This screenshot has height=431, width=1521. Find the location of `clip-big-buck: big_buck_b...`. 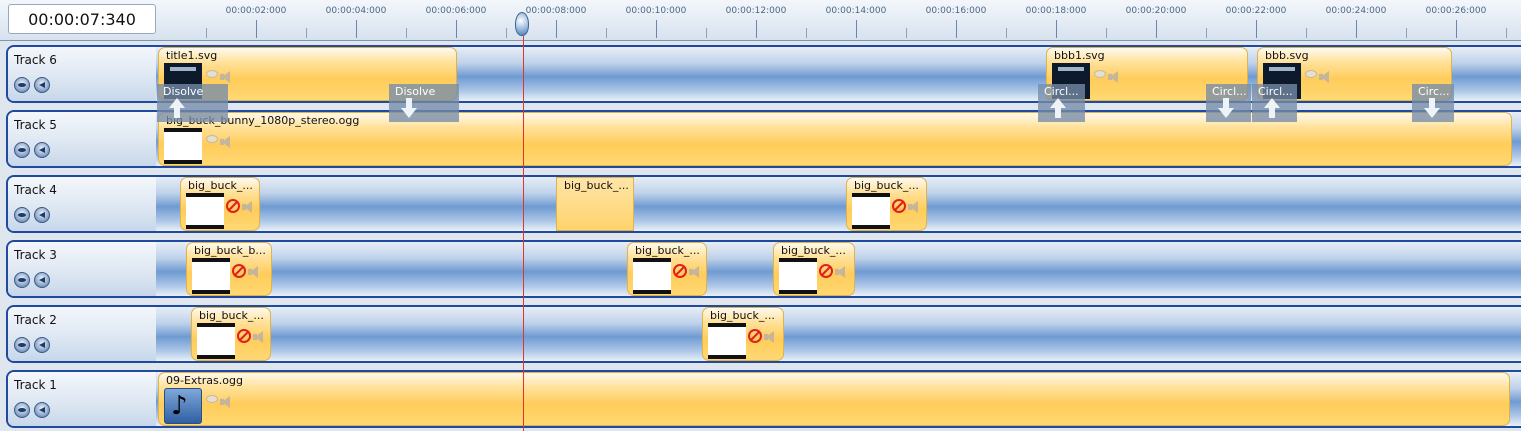

clip-big-buck: big_buck_b... is located at coordinates (229, 269).